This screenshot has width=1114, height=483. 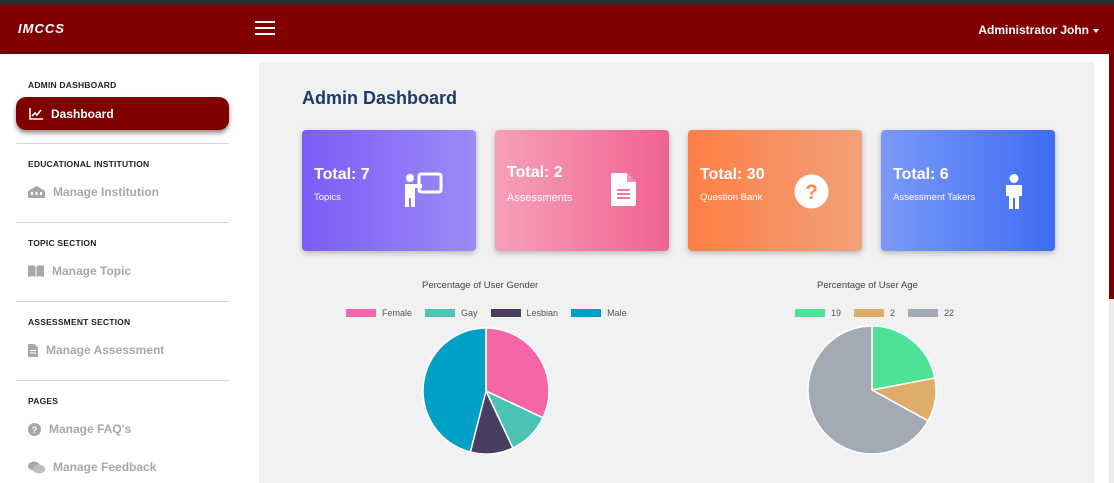 I want to click on legend-item: Female, so click(x=379, y=313).